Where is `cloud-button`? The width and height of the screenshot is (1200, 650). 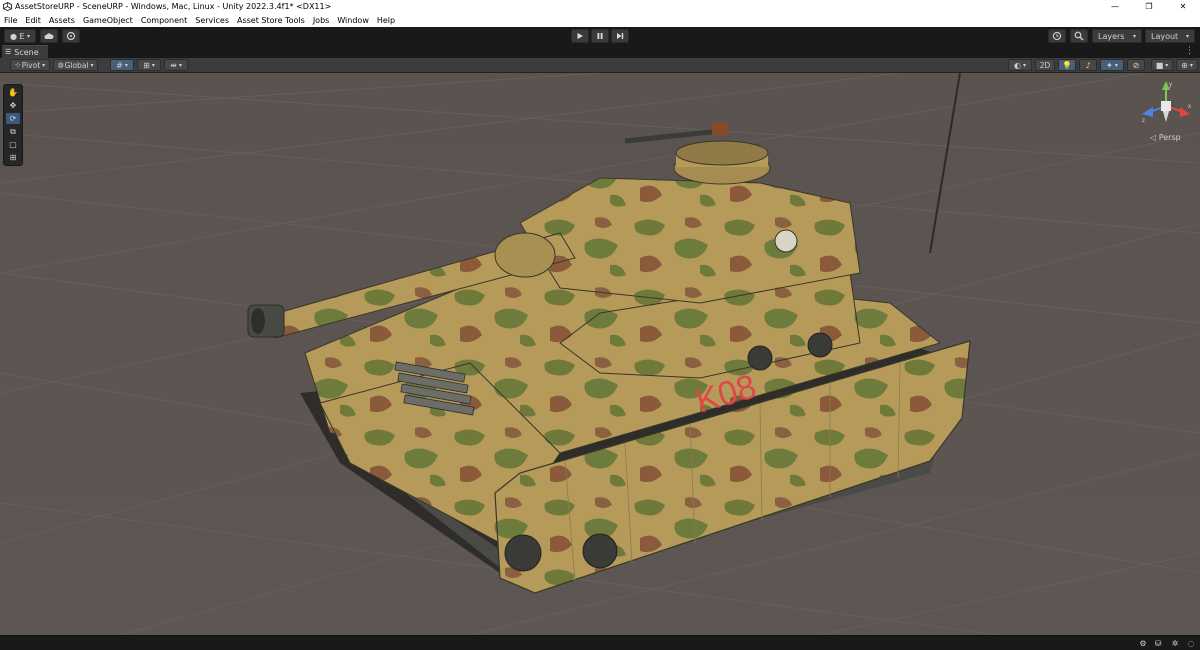 cloud-button is located at coordinates (49, 36).